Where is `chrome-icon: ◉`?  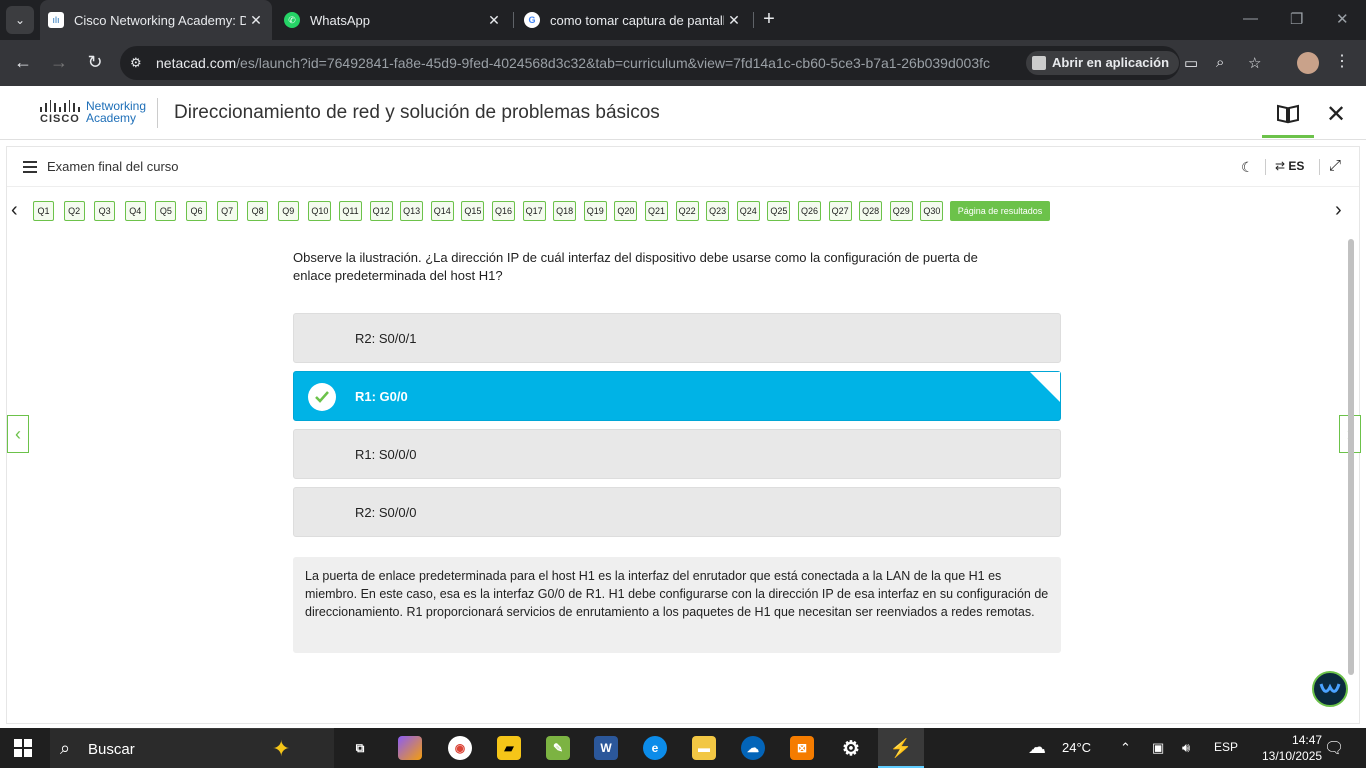 chrome-icon: ◉ is located at coordinates (460, 748).